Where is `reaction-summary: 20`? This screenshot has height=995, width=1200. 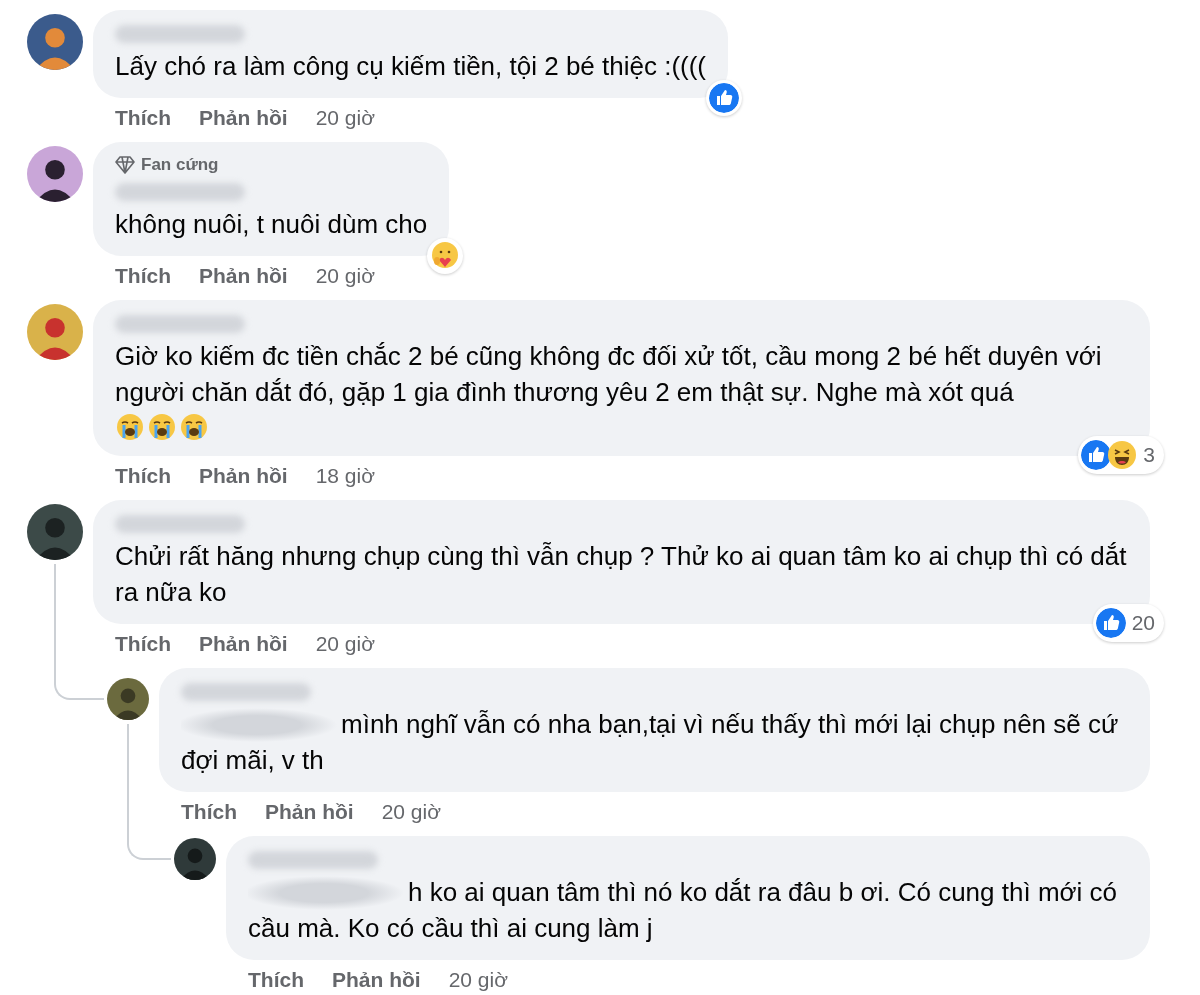
reaction-summary: 20 is located at coordinates (1128, 623).